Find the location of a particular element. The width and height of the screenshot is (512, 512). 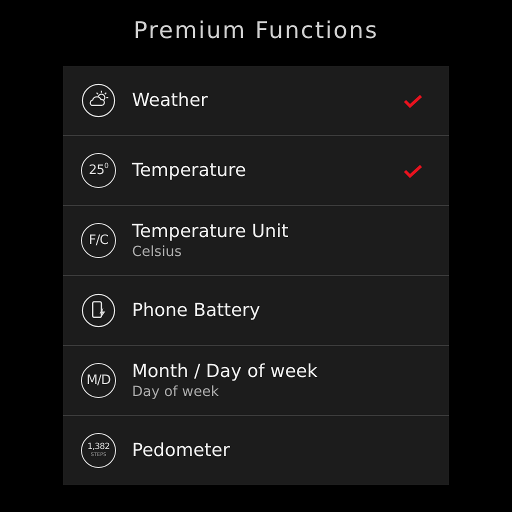

function-item: F/C Temperature Unit Celsius is located at coordinates (256, 241).